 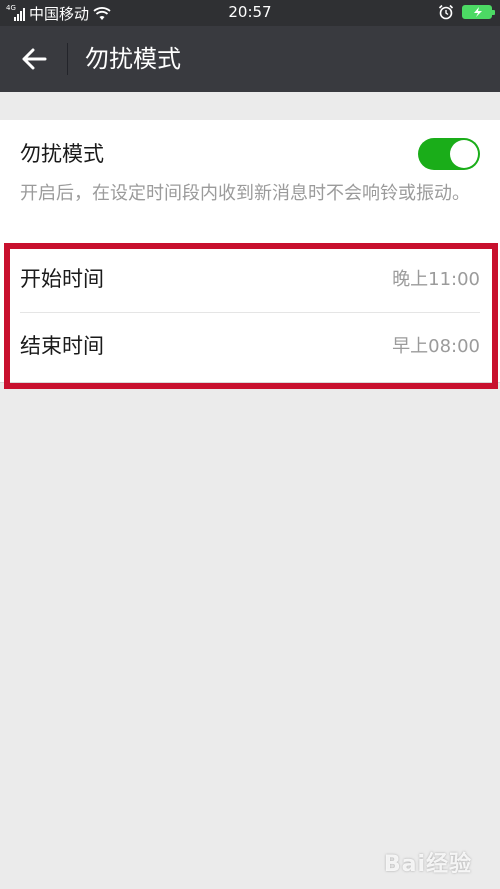 I want to click on dnd-description: 开启后，在设定时间段内收到新消息时不会响铃或振动。, so click(x=245, y=193).